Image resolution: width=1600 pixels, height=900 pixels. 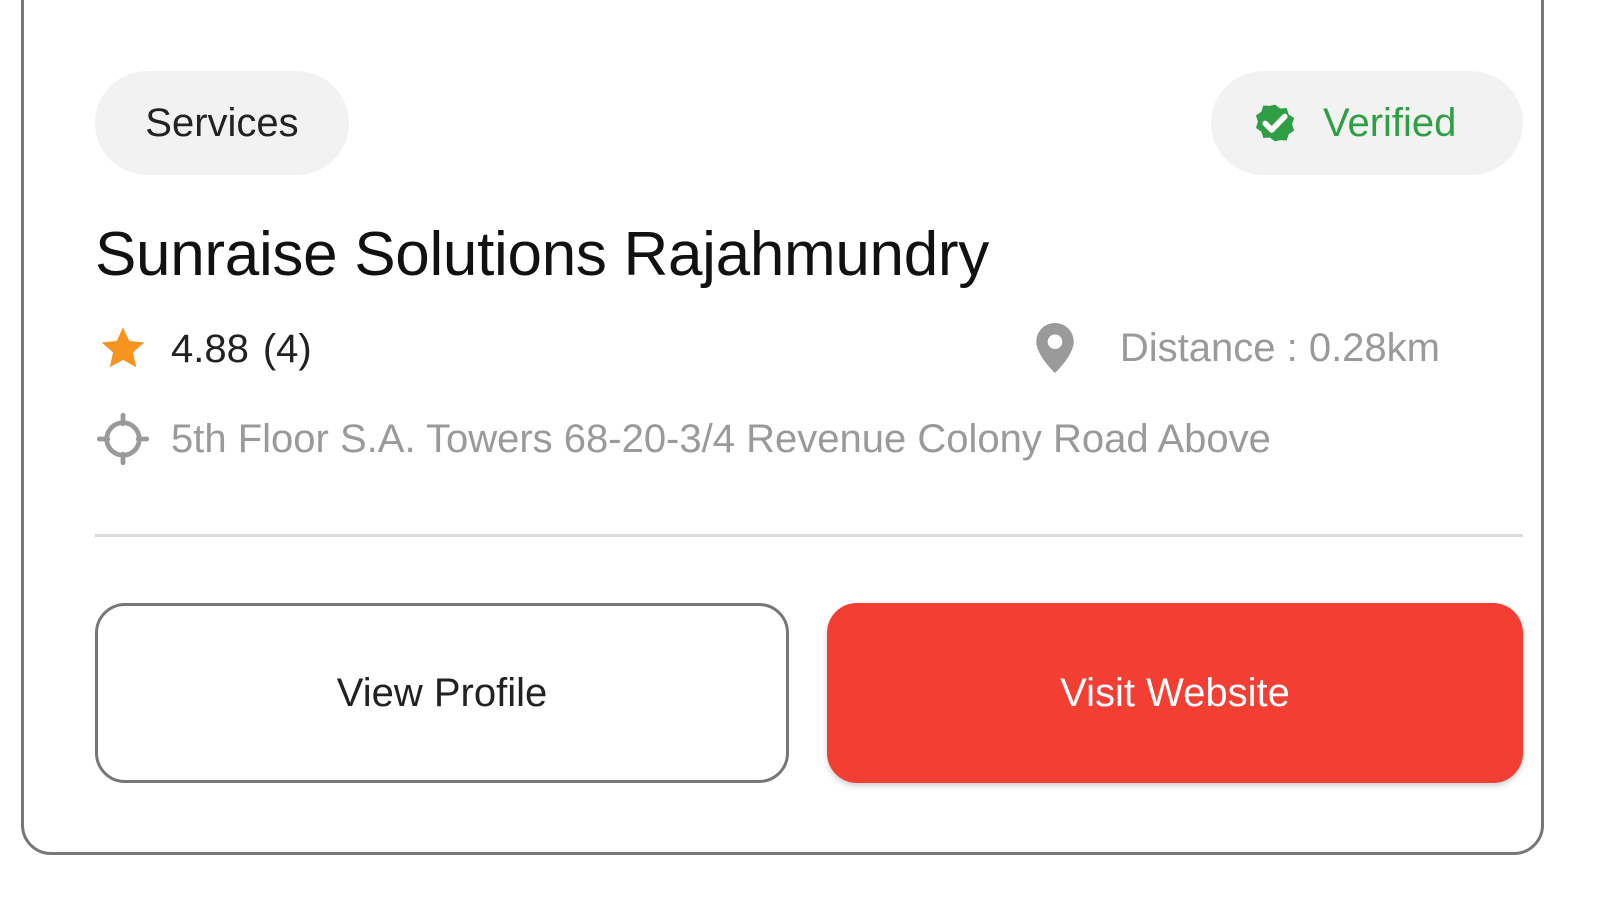 I want to click on rating-row: 4.88 (4), so click(x=204, y=349).